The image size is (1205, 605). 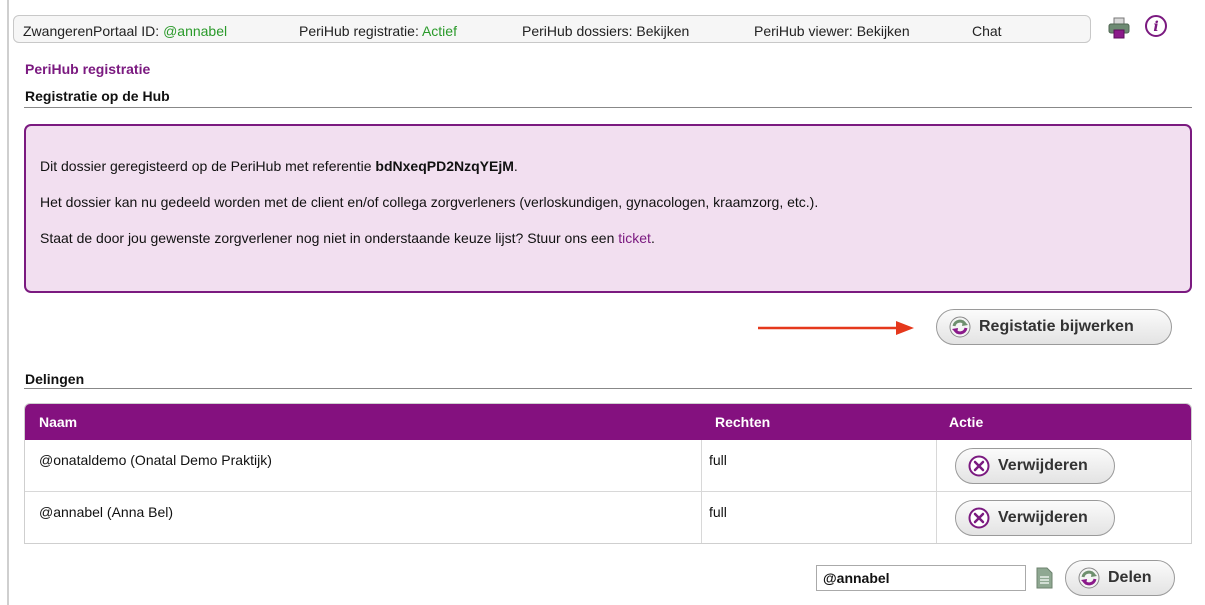 What do you see at coordinates (921, 578) in the screenshot?
I see `share-user-input` at bounding box center [921, 578].